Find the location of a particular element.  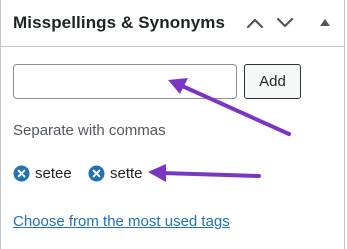

move-down-button is located at coordinates (285, 23).